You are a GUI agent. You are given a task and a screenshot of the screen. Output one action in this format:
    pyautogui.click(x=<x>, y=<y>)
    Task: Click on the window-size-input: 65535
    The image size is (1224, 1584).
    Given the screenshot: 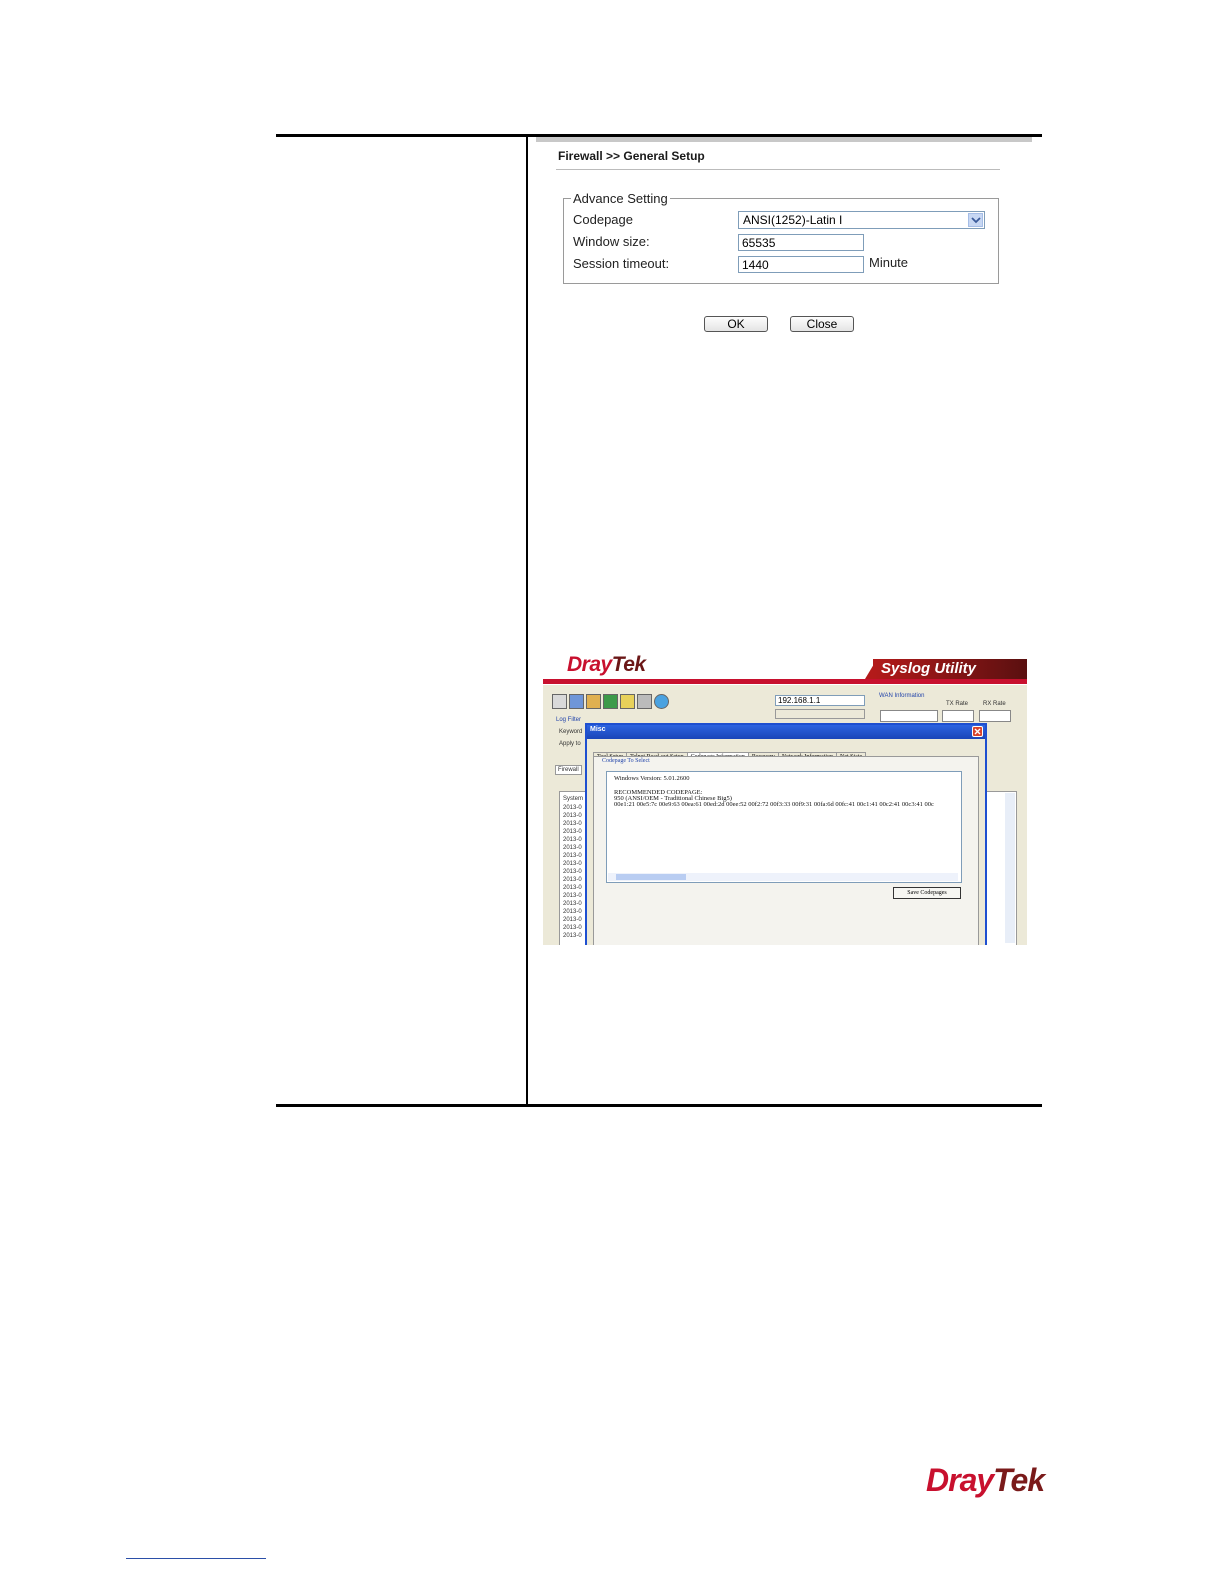 What is the action you would take?
    pyautogui.click(x=801, y=242)
    